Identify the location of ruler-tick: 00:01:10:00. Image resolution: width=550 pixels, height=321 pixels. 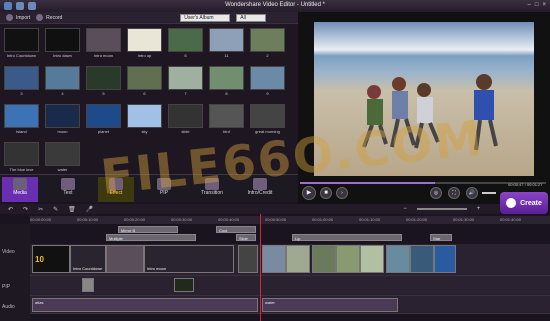
(370, 219).